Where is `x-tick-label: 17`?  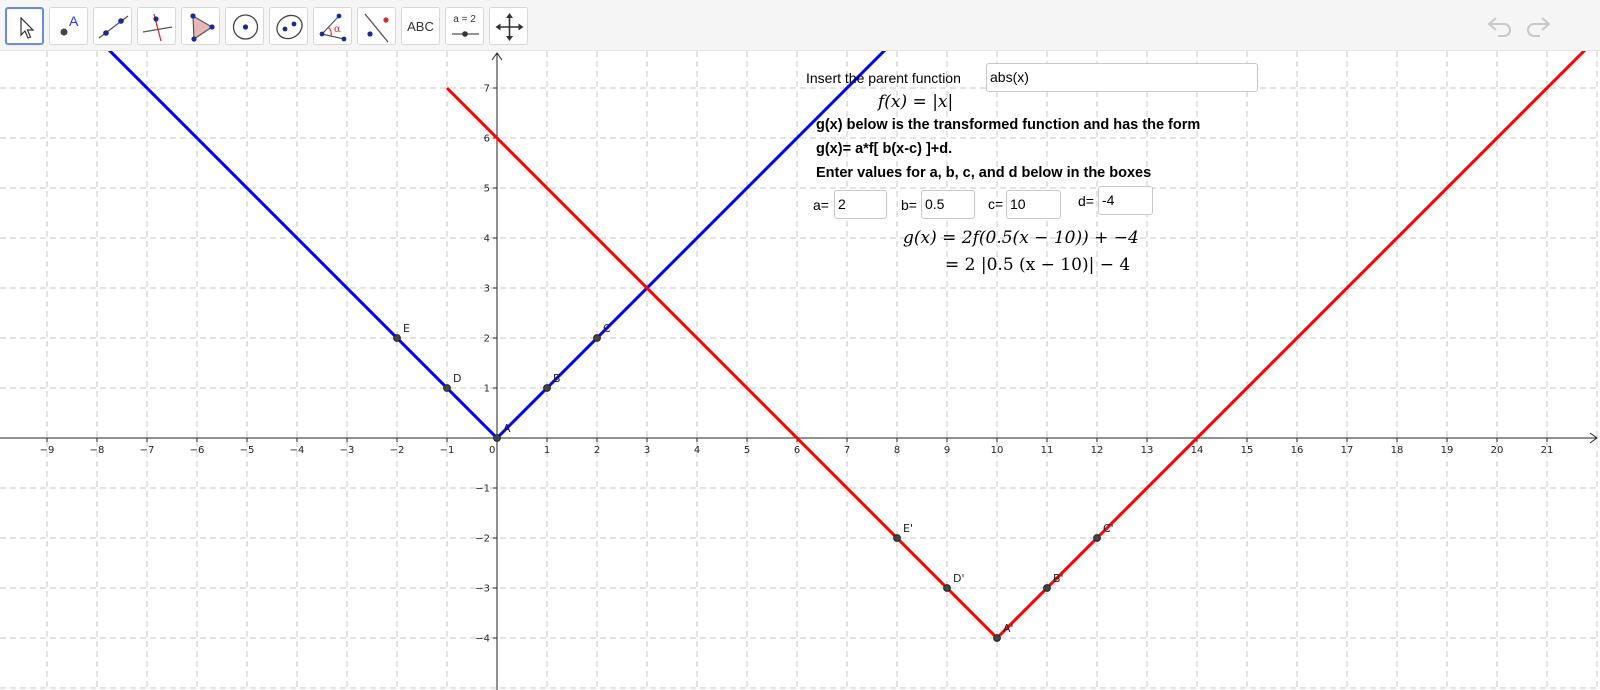
x-tick-label: 17 is located at coordinates (1347, 450).